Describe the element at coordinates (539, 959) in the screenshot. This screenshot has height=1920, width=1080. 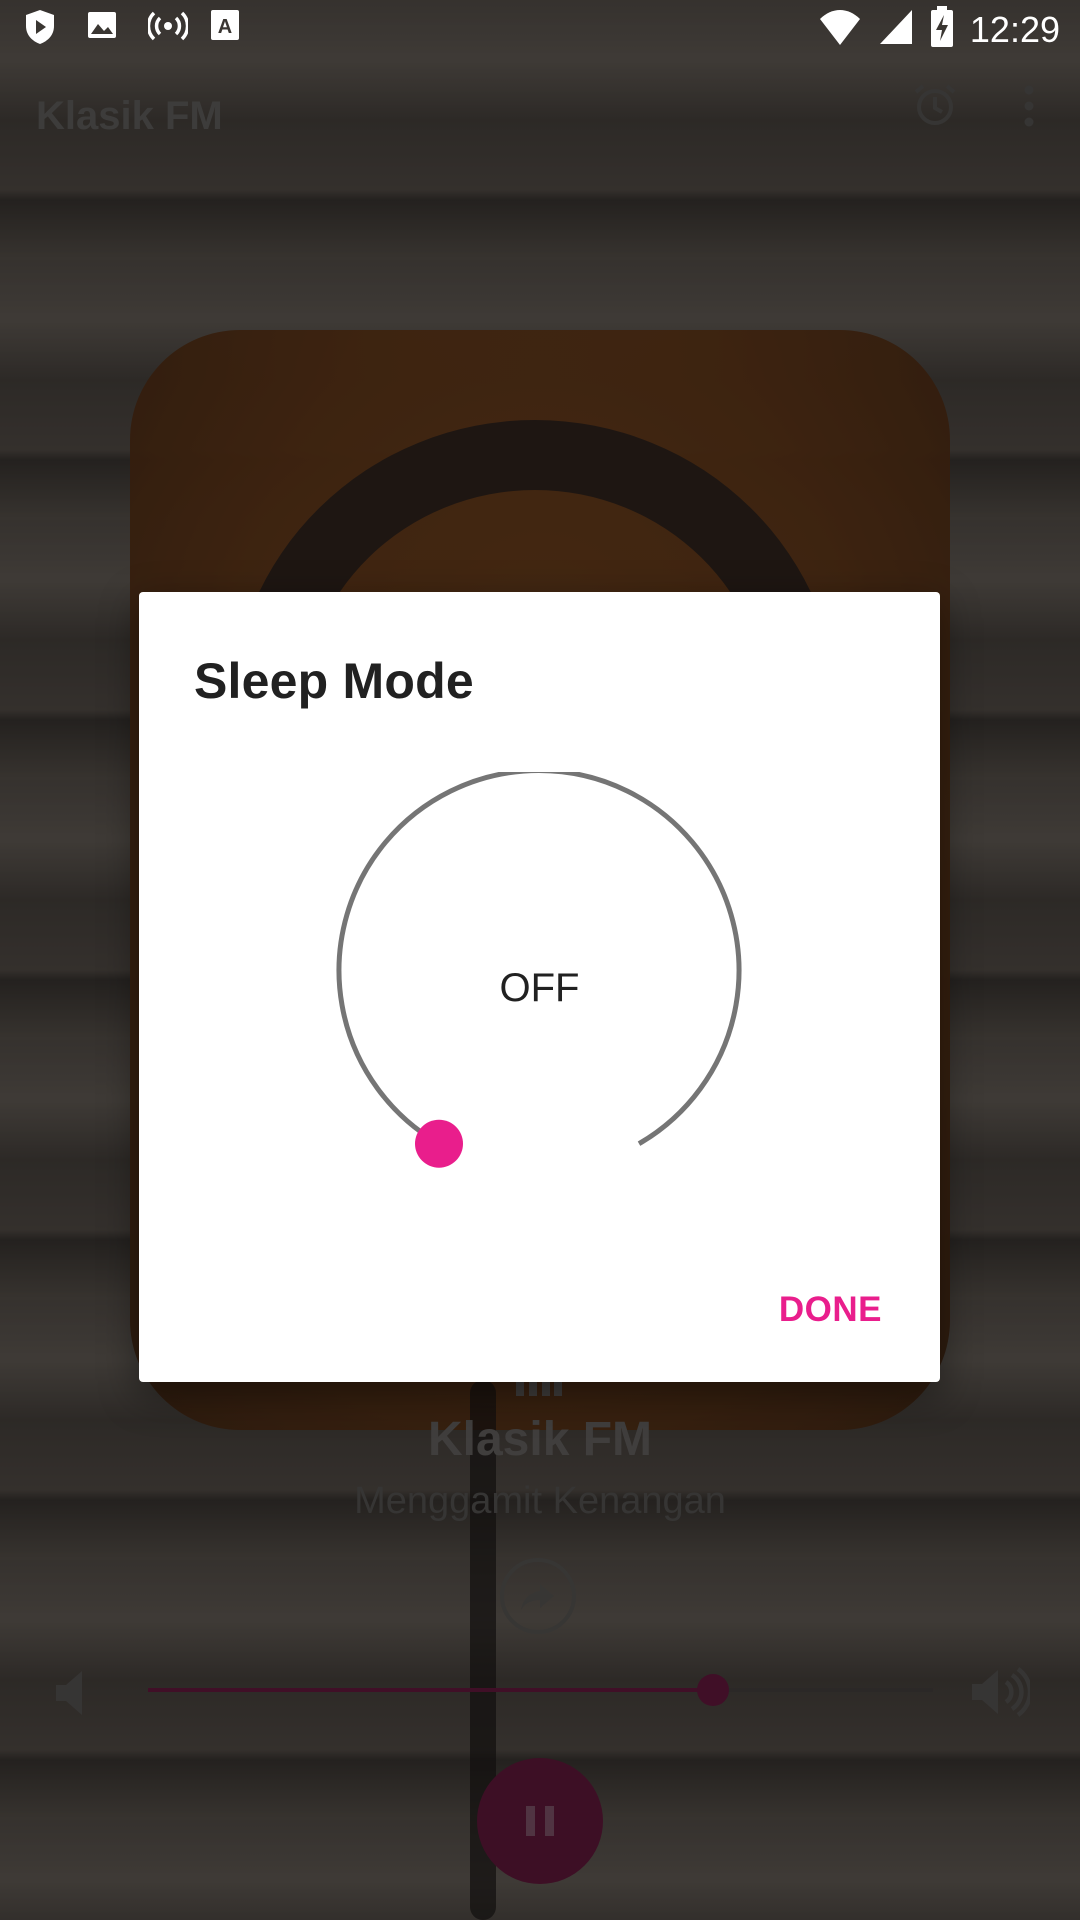
I see `dial-track` at that location.